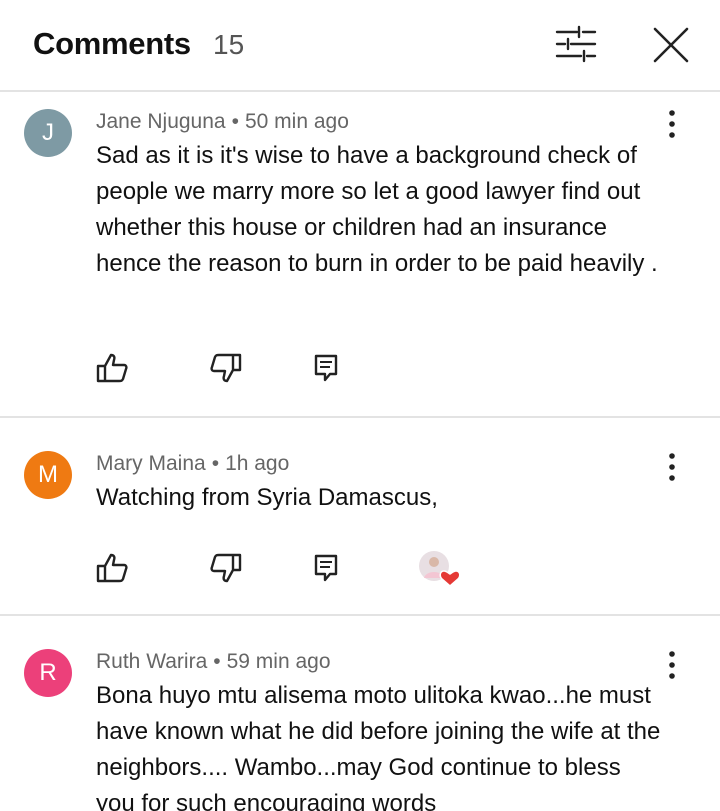 Image resolution: width=720 pixels, height=811 pixels. Describe the element at coordinates (257, 463) in the screenshot. I see `comment-time: 1h ago` at that location.